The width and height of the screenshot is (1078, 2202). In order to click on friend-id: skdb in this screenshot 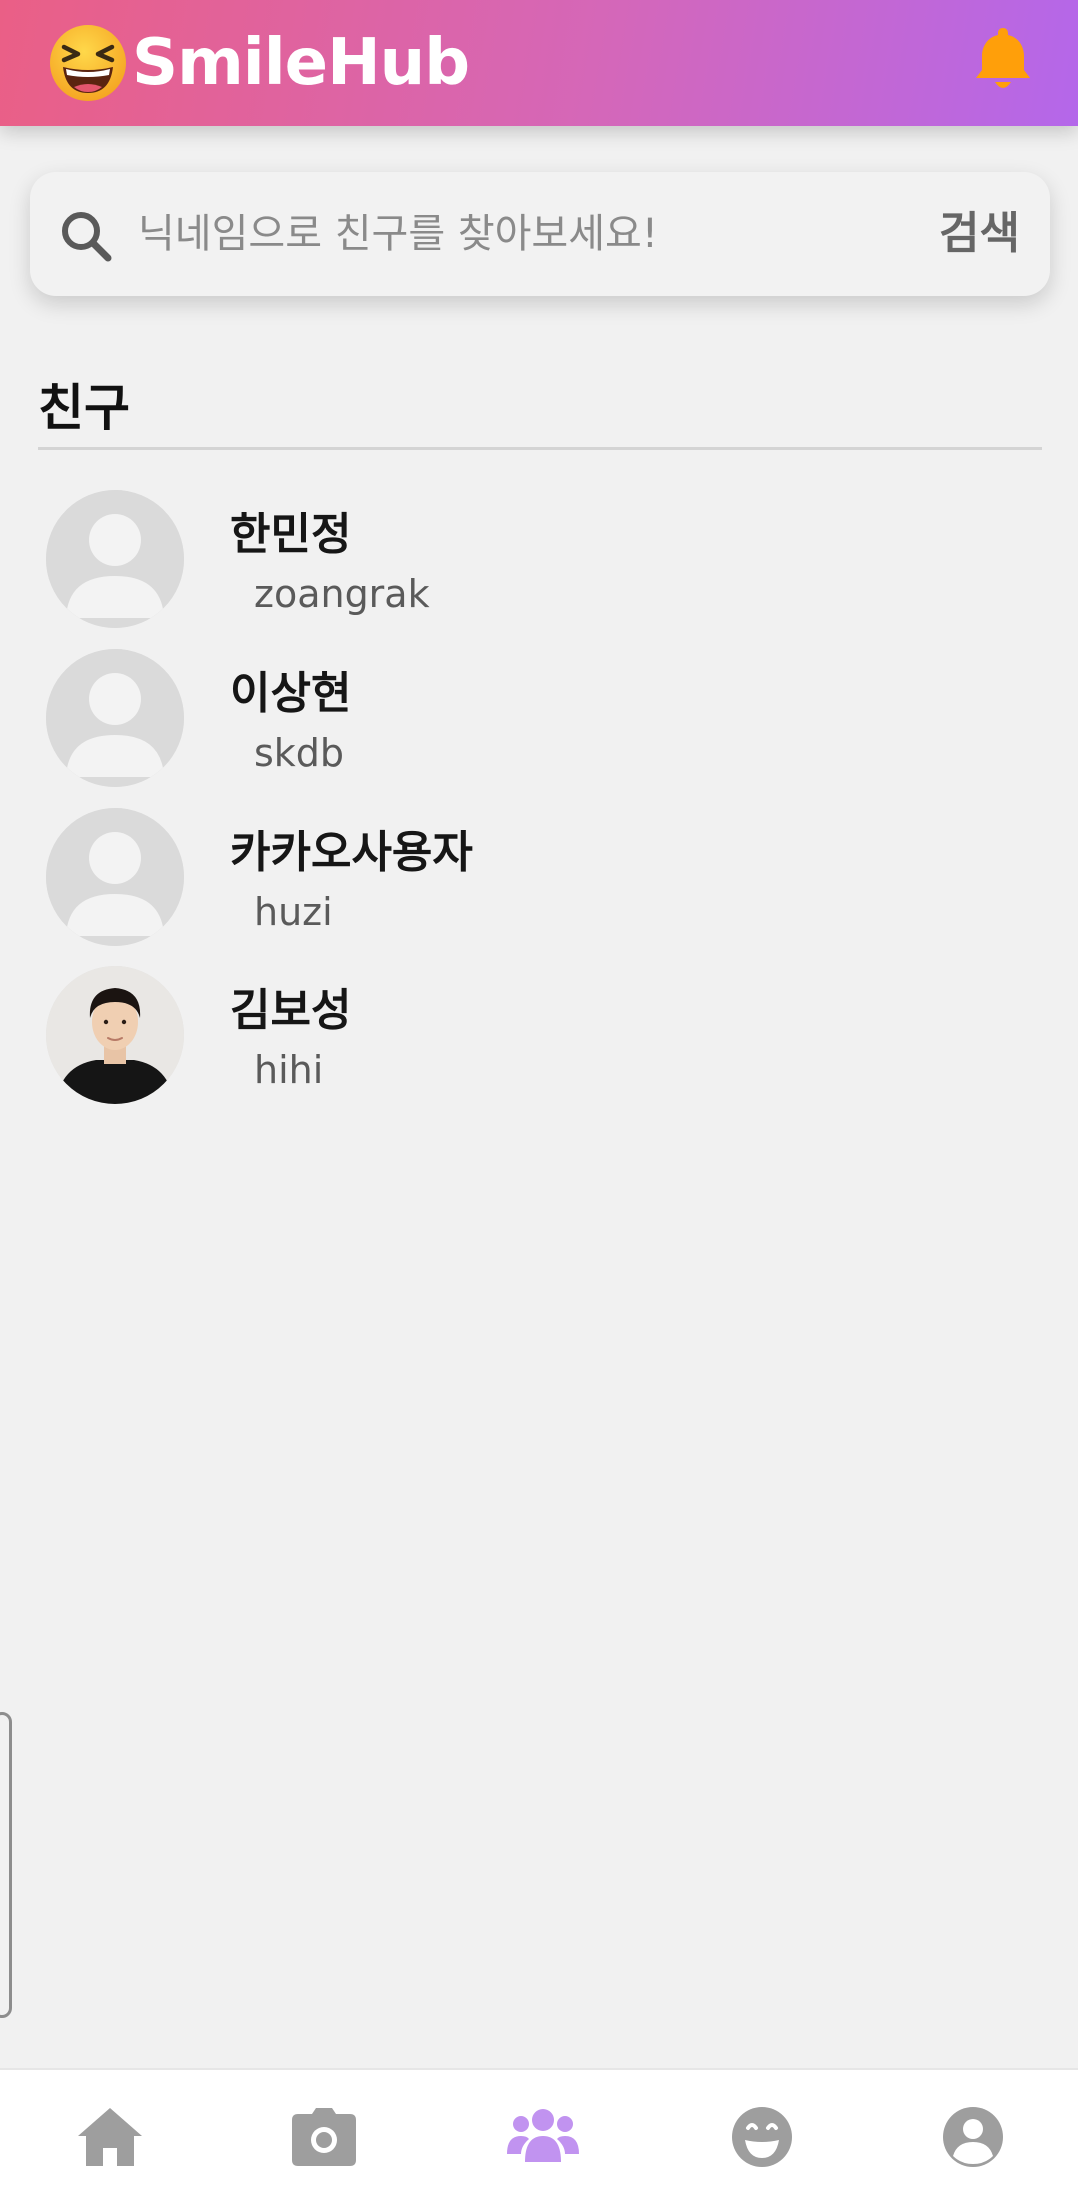, I will do `click(299, 753)`.